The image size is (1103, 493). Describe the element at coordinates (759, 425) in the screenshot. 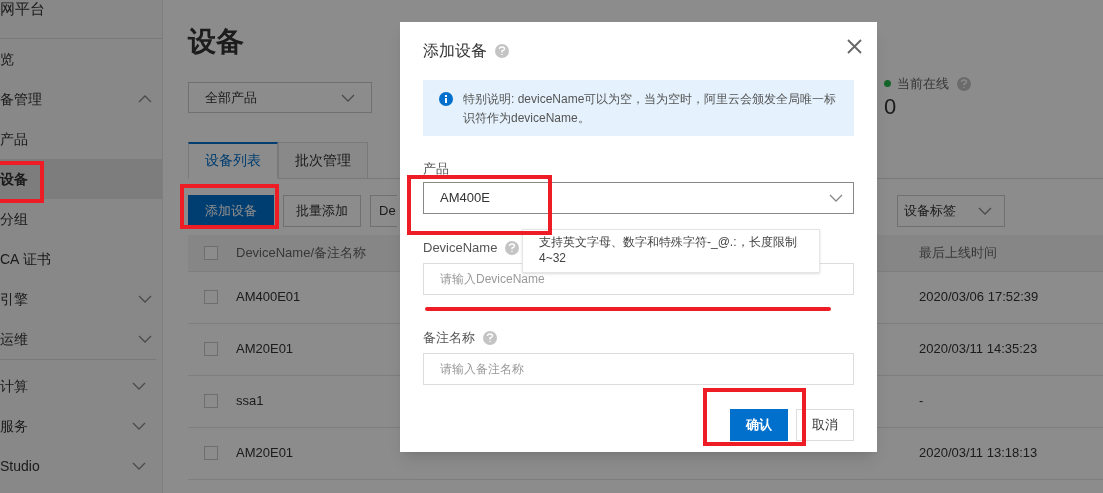

I see `confirm-button: 确认` at that location.